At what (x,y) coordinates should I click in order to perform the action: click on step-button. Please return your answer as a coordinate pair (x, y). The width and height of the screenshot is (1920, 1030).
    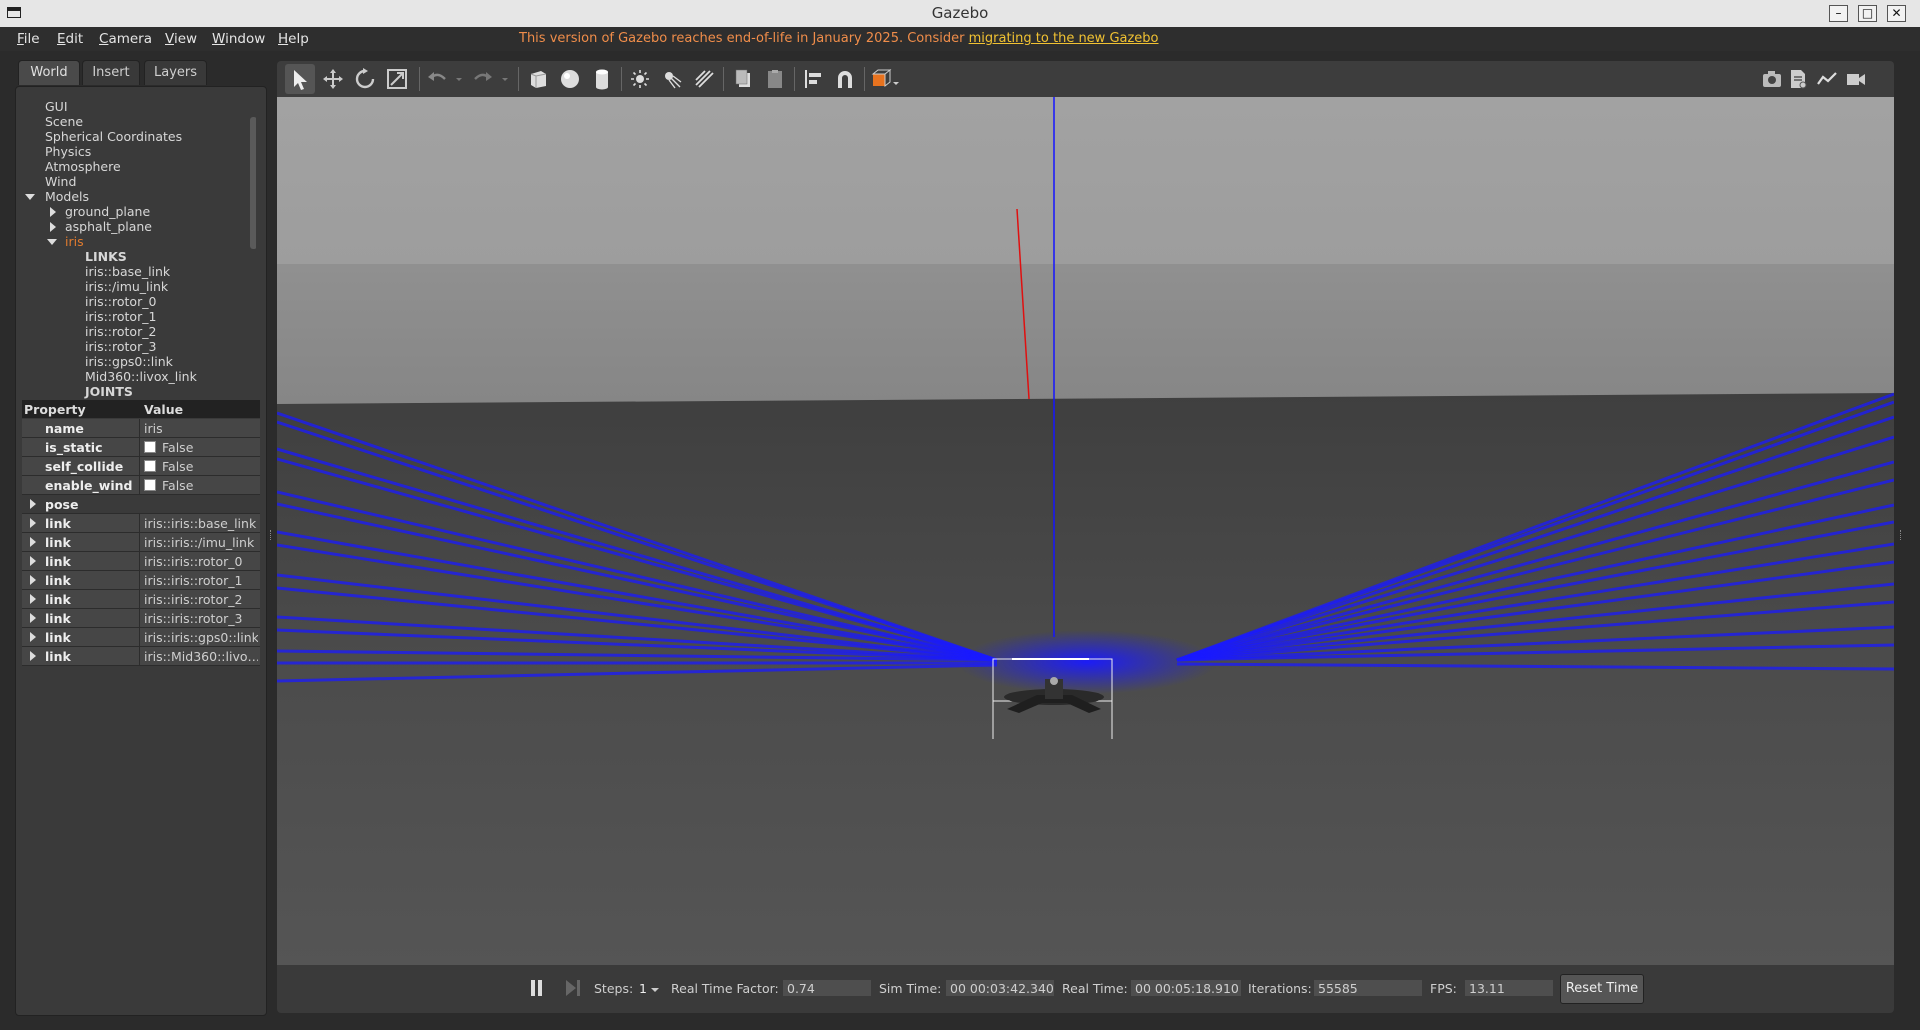
    Looking at the image, I should click on (573, 988).